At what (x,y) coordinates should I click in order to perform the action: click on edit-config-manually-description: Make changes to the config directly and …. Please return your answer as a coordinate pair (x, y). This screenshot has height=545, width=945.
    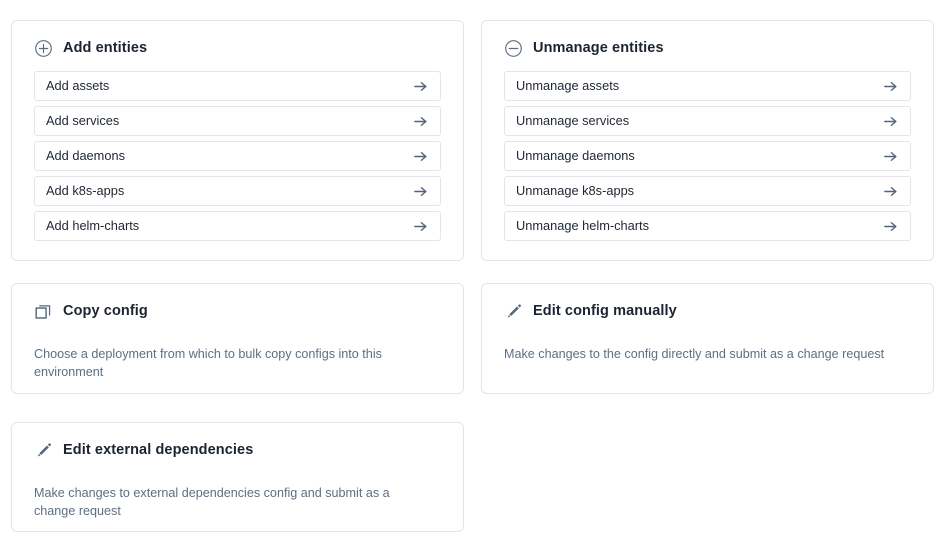
    Looking at the image, I should click on (694, 353).